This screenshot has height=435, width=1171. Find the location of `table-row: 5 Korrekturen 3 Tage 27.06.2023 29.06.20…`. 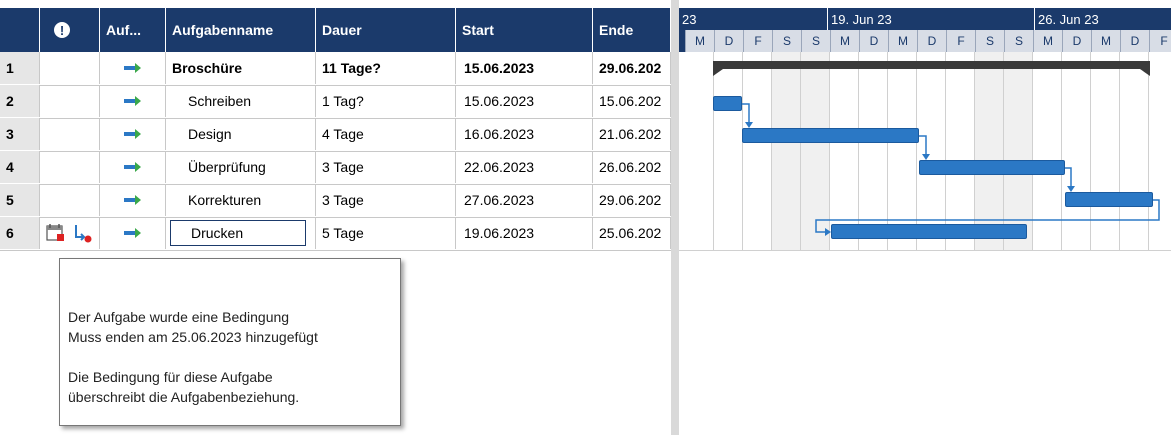

table-row: 5 Korrekturen 3 Tage 27.06.2023 29.06.20… is located at coordinates (335, 201).